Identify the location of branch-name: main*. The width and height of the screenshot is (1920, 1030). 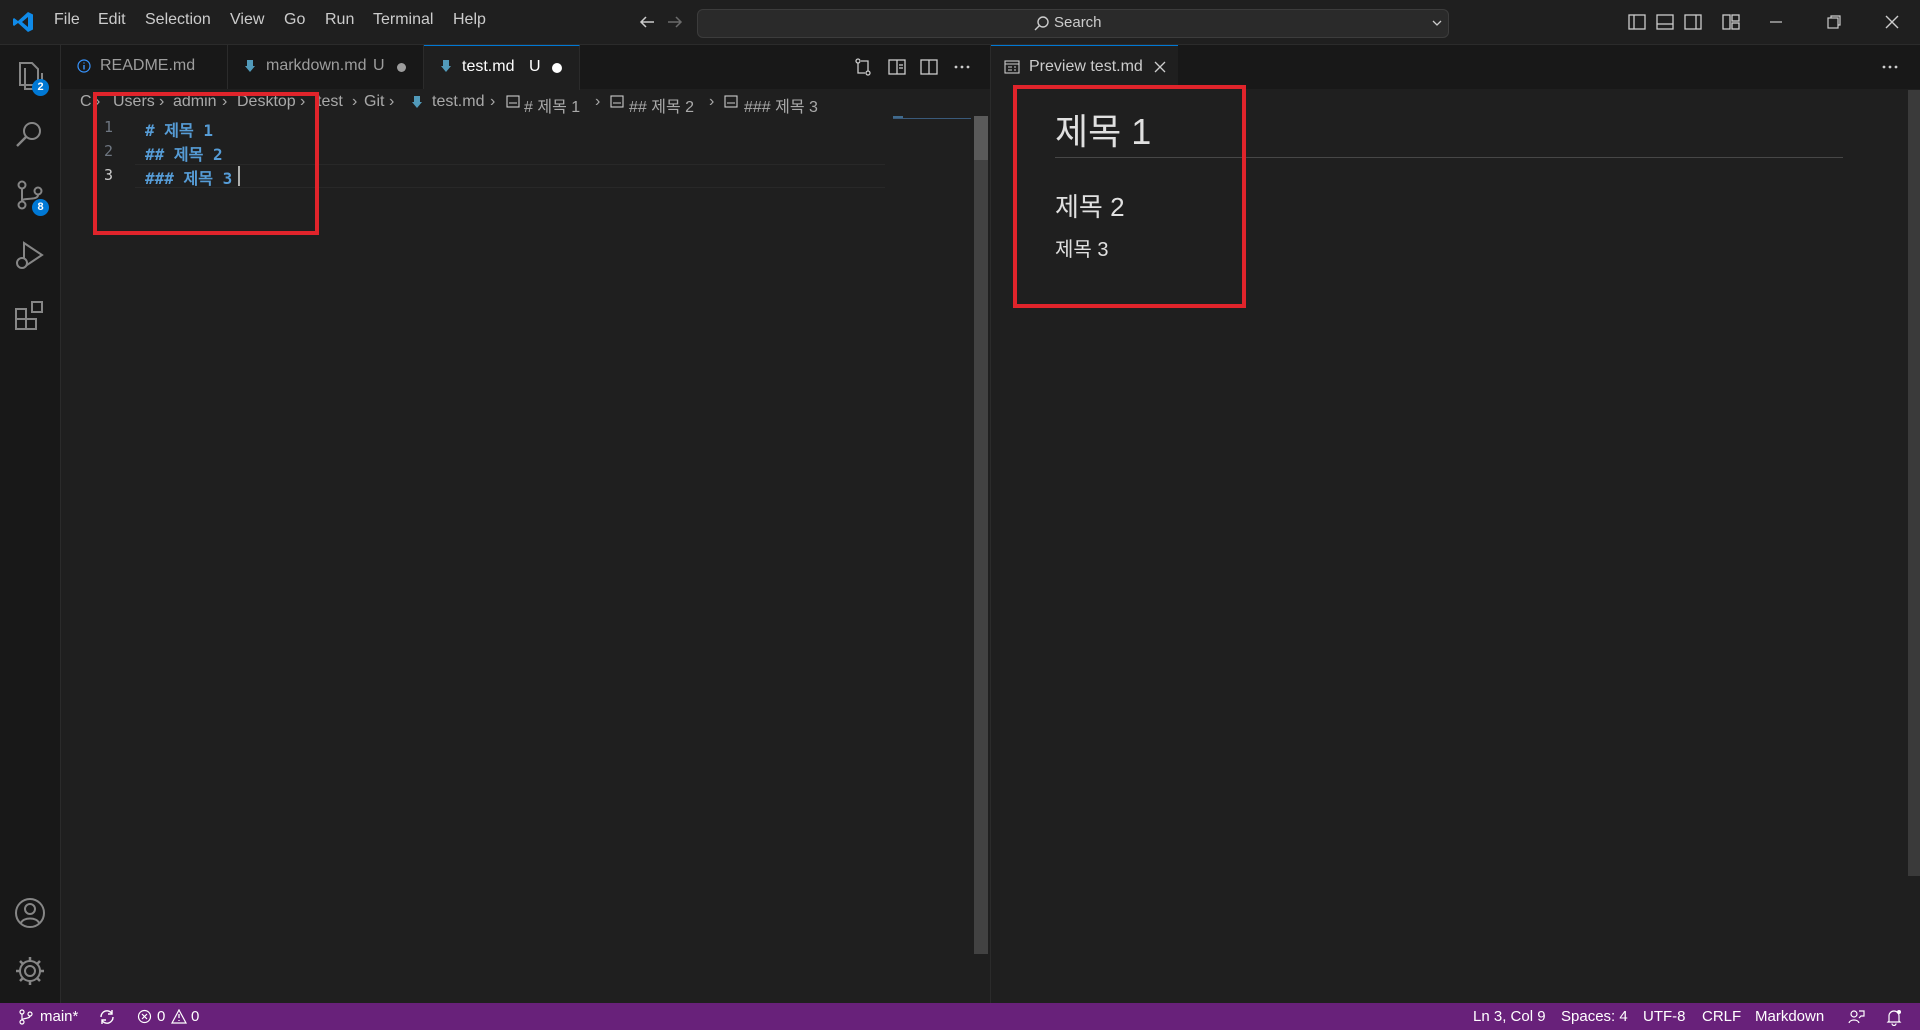
(59, 1016).